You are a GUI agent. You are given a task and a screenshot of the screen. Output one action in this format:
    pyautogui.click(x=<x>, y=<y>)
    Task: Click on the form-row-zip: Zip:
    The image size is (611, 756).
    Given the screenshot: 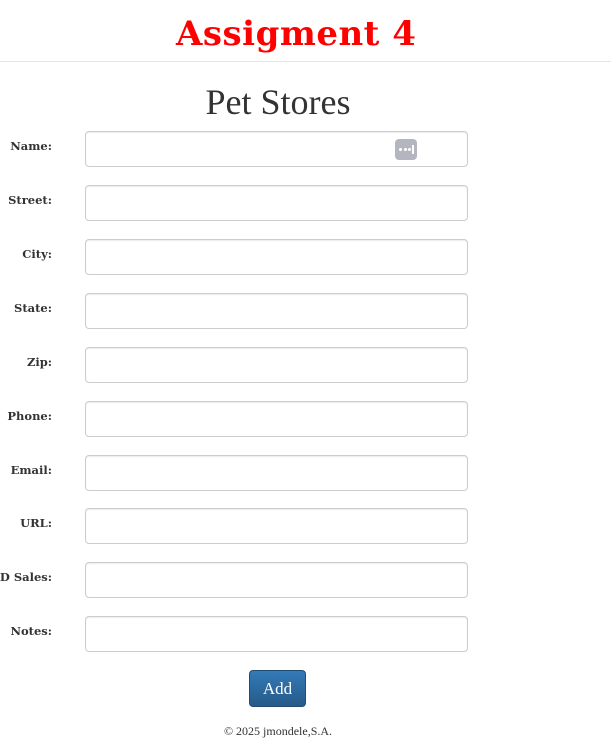 What is the action you would take?
    pyautogui.click(x=305, y=366)
    